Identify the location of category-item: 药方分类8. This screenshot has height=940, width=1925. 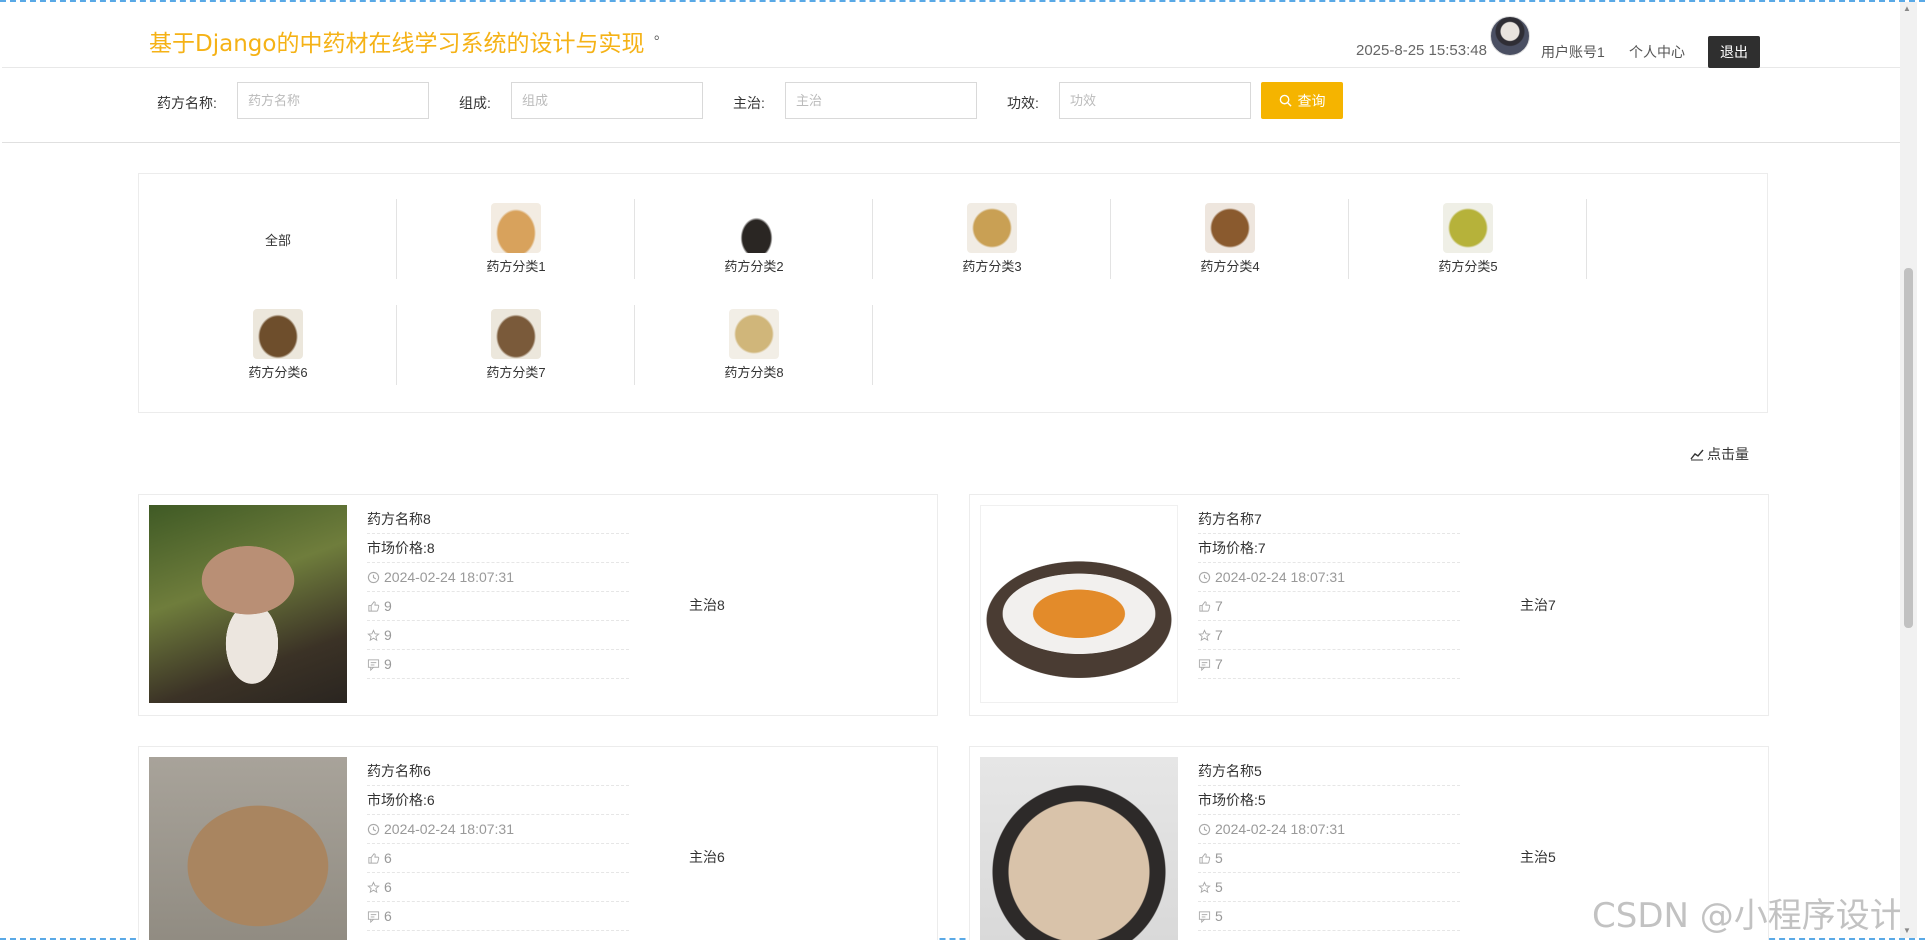
(754, 345).